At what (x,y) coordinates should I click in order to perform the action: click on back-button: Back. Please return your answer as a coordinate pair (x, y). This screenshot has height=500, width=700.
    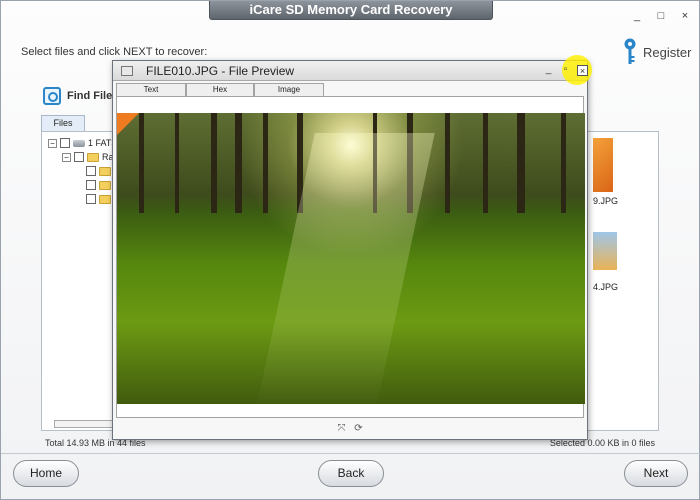
    Looking at the image, I should click on (351, 473).